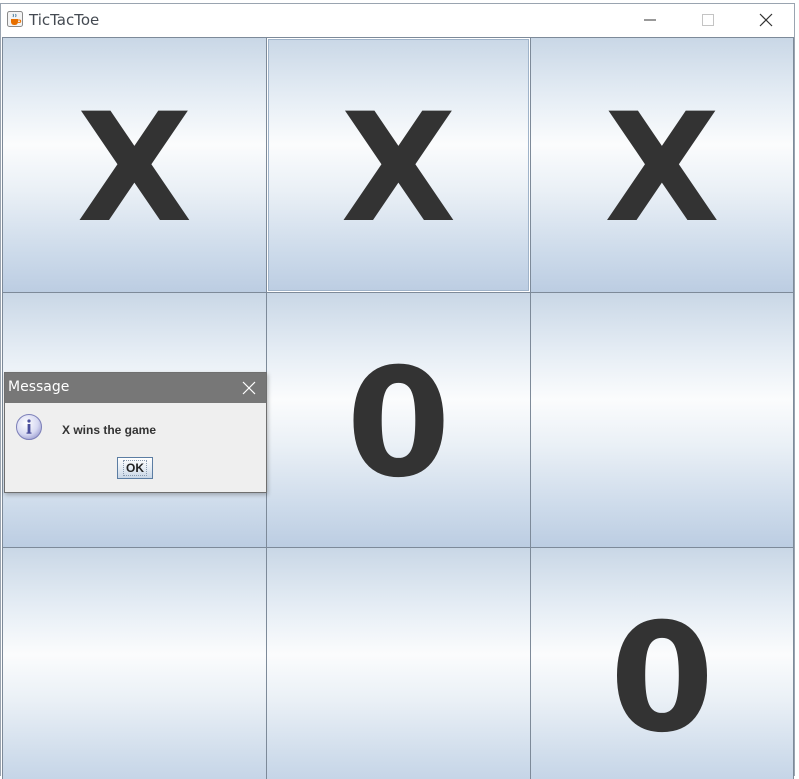 The image size is (799, 779). I want to click on window-title: TicTacToe, so click(64, 20).